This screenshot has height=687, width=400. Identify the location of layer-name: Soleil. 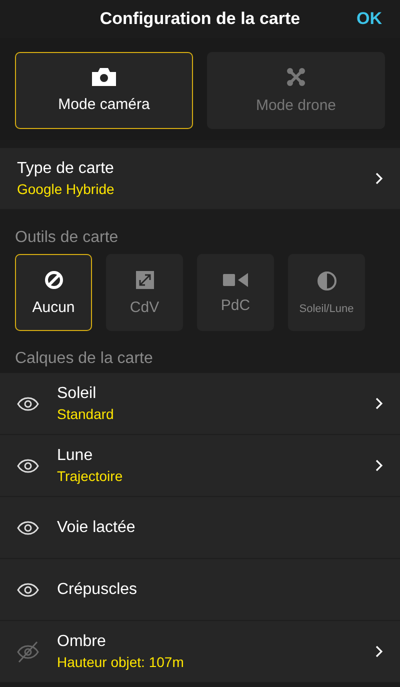
(77, 394).